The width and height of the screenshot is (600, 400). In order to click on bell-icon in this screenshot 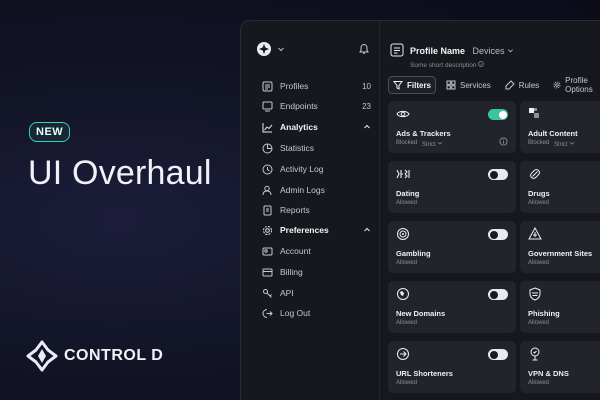, I will do `click(364, 49)`.